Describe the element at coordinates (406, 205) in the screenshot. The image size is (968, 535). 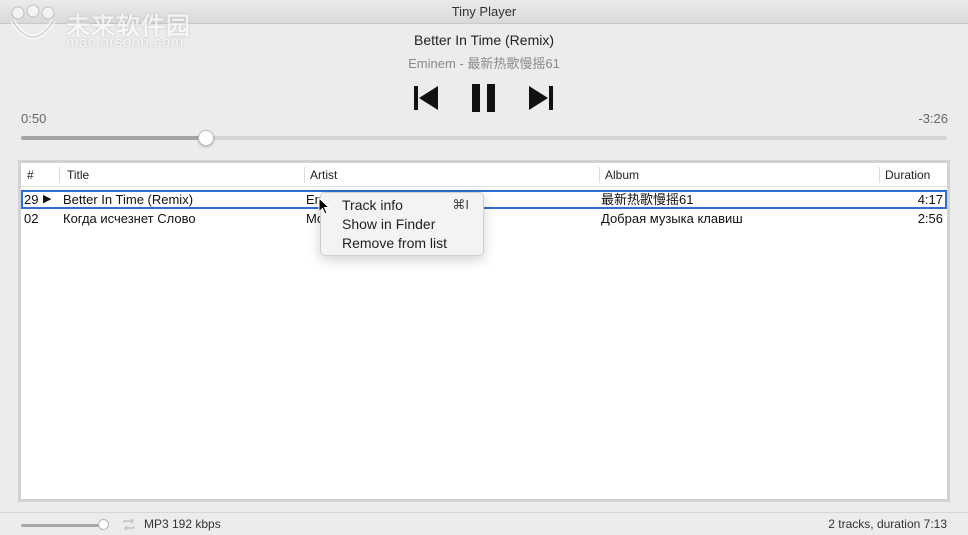
I see `menu-item-track-info: Track info` at that location.